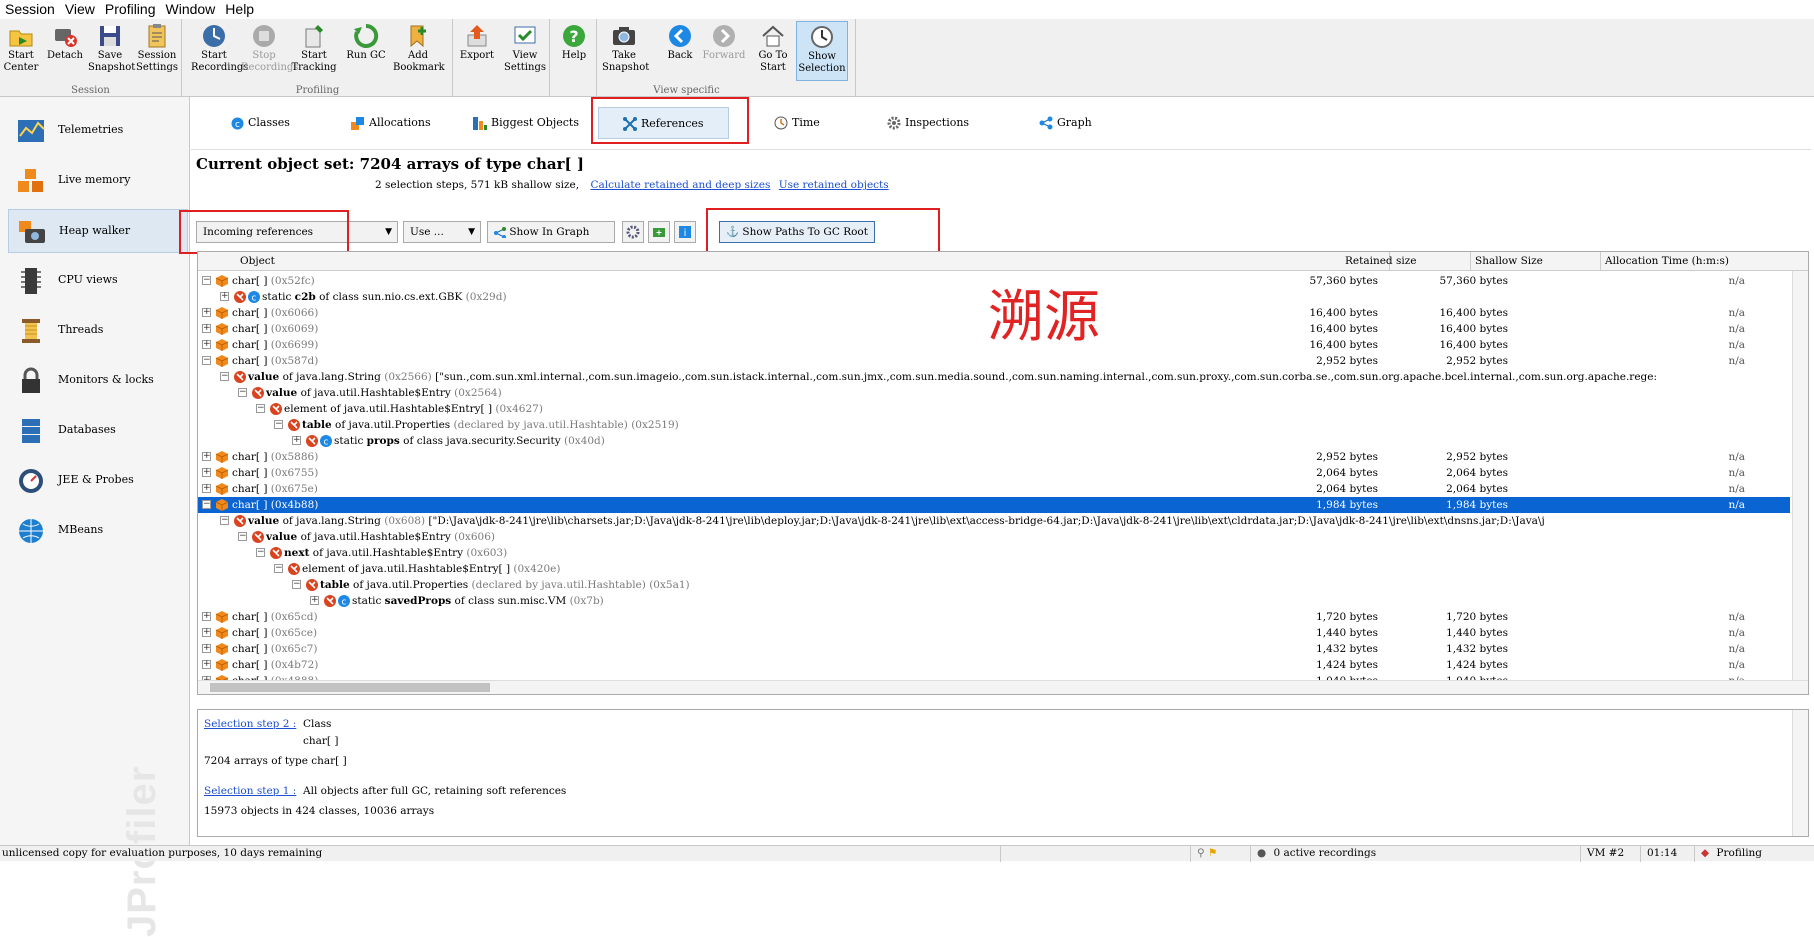  I want to click on menu-session: Session, so click(30, 9).